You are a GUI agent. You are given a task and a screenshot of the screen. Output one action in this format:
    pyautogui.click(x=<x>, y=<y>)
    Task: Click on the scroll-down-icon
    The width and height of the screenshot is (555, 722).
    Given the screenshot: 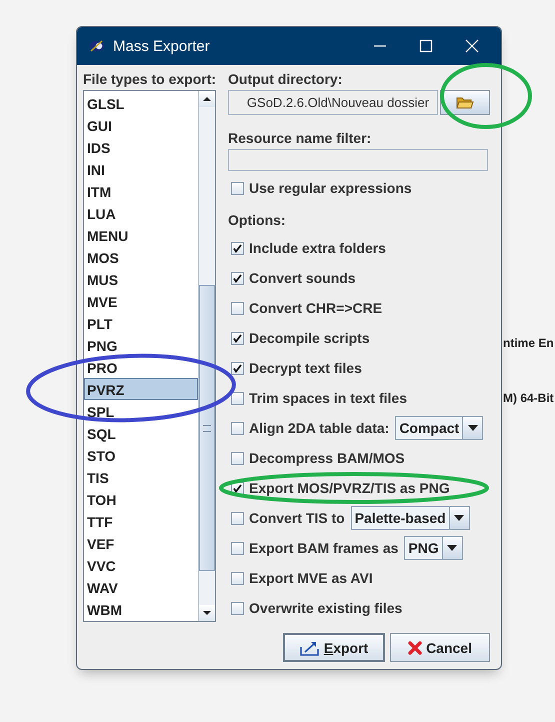 What is the action you would take?
    pyautogui.click(x=207, y=613)
    